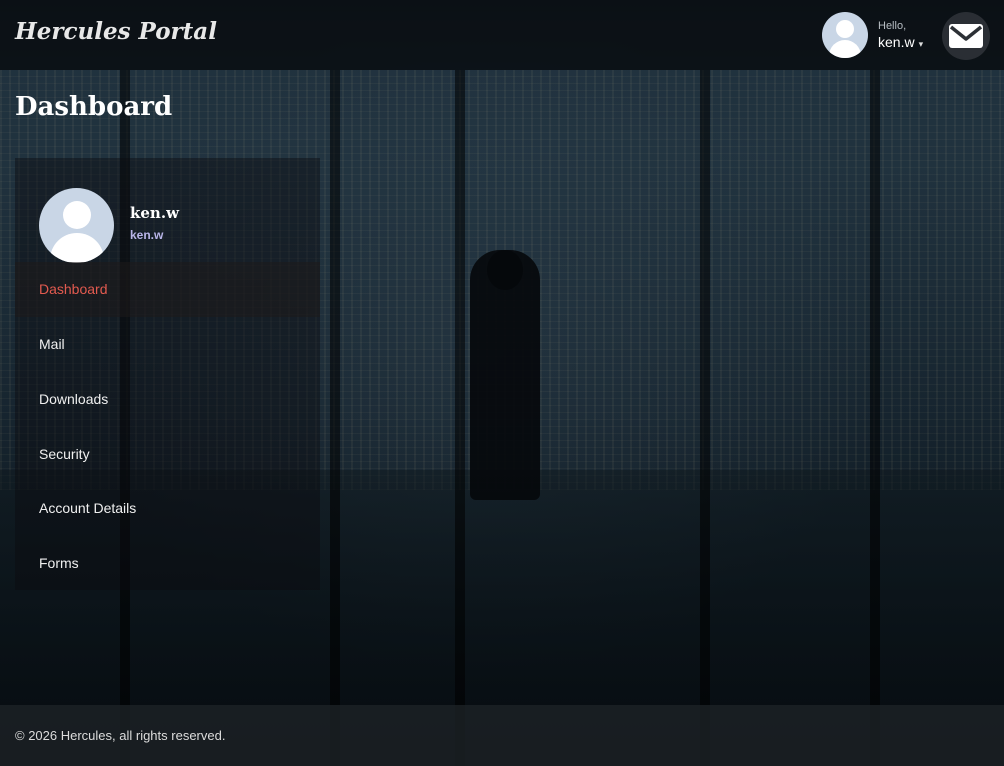 Image resolution: width=1004 pixels, height=766 pixels. I want to click on user-avatar, so click(845, 35).